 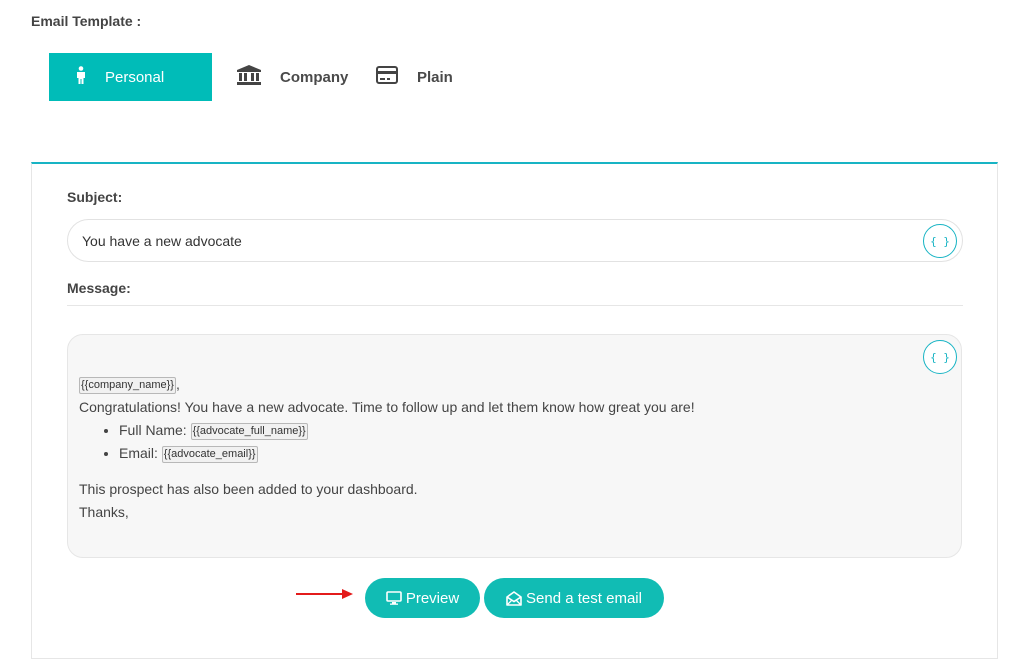 What do you see at coordinates (209, 454) in the screenshot?
I see `advocate-email-tag: {{advocate_email}}` at bounding box center [209, 454].